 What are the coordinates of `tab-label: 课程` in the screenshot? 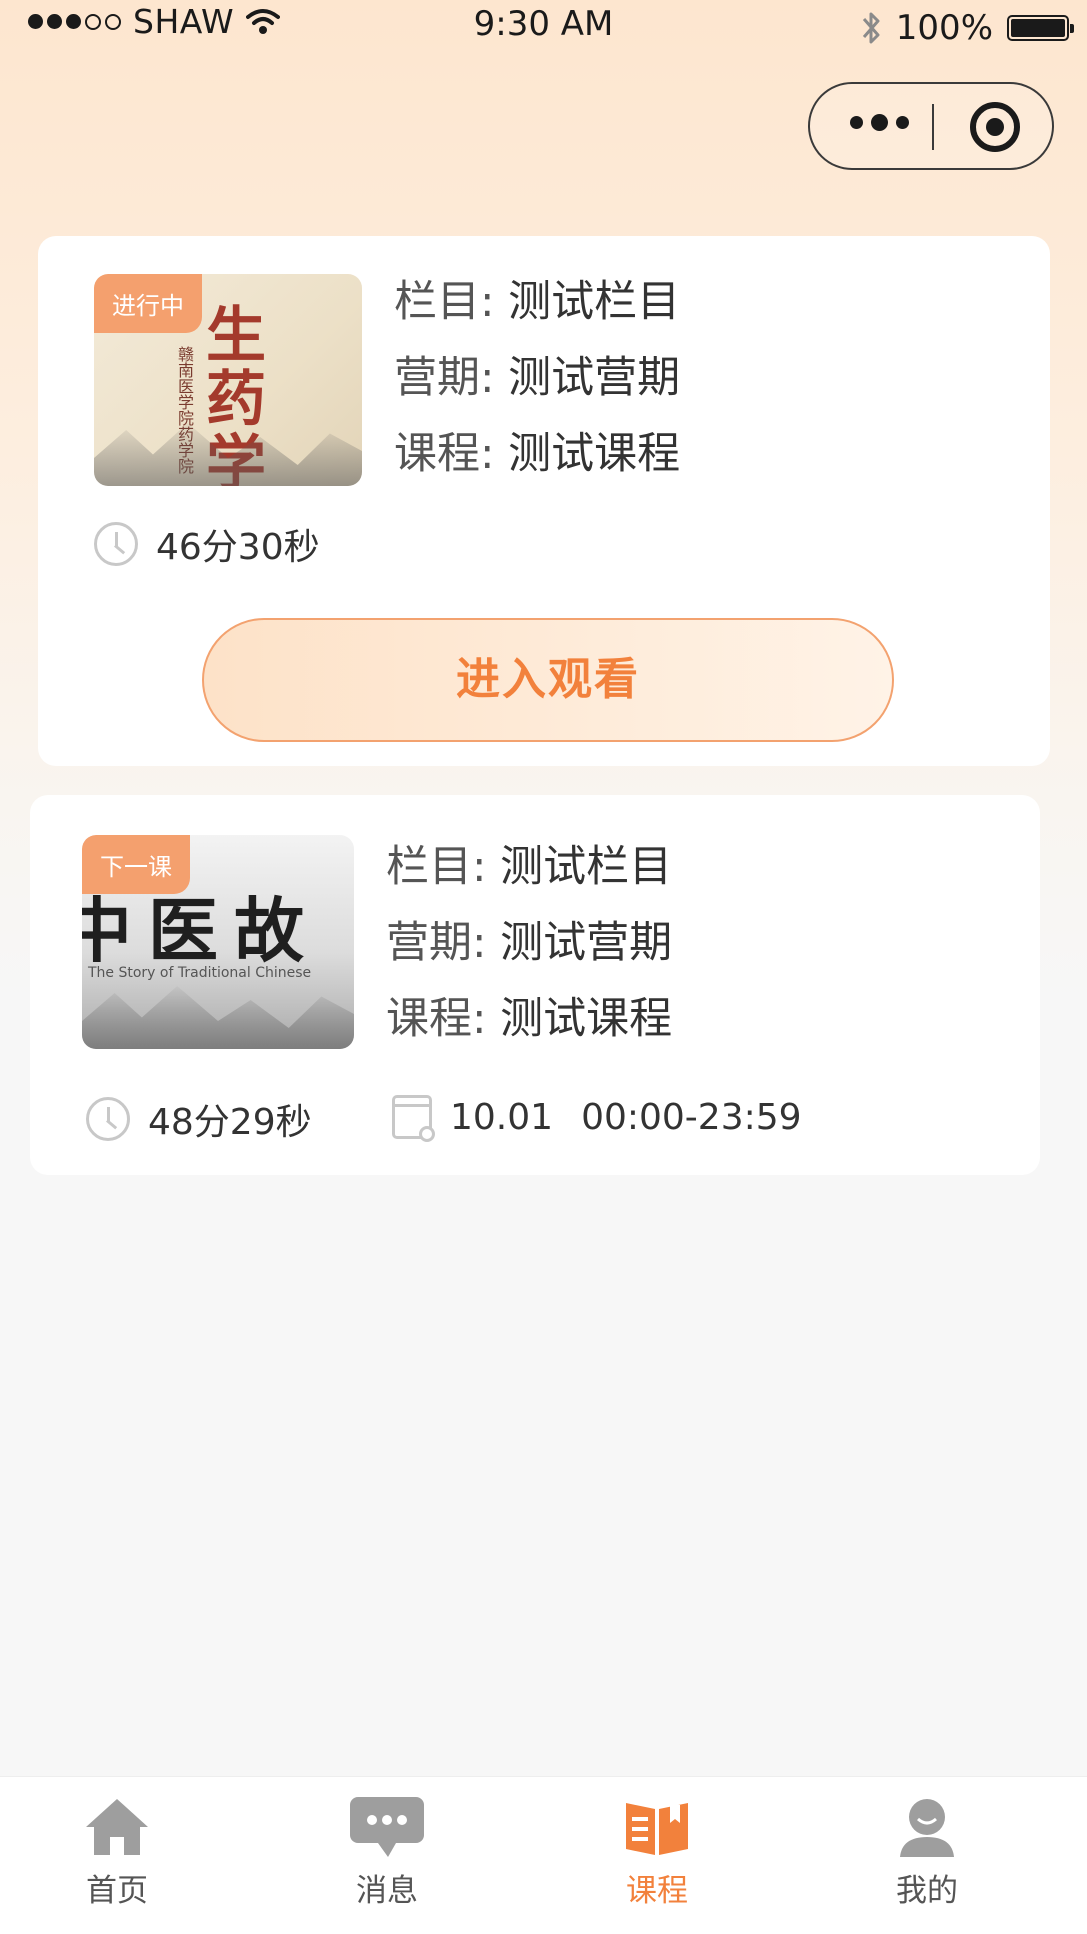 It's located at (657, 1891).